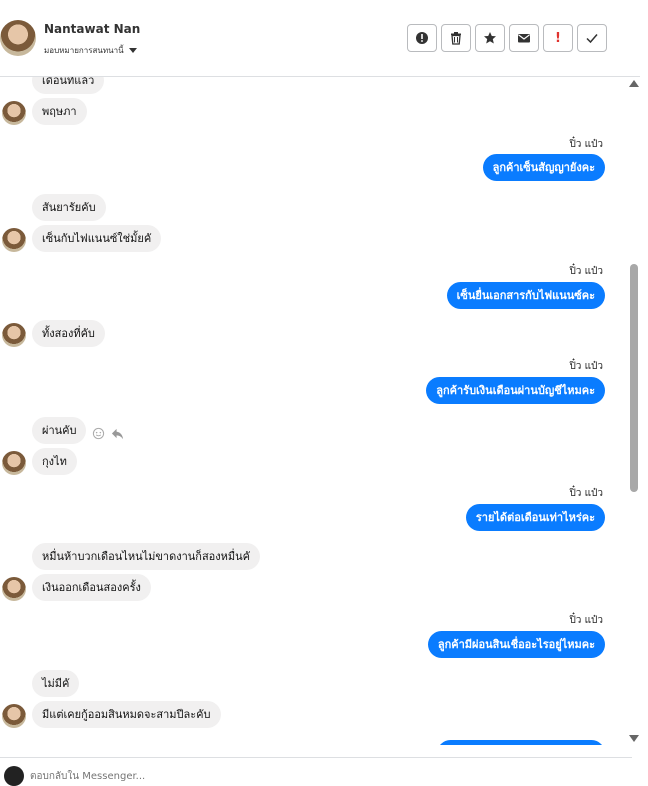 This screenshot has width=648, height=786. I want to click on incoming-message: ไม่มีคั, so click(56, 683).